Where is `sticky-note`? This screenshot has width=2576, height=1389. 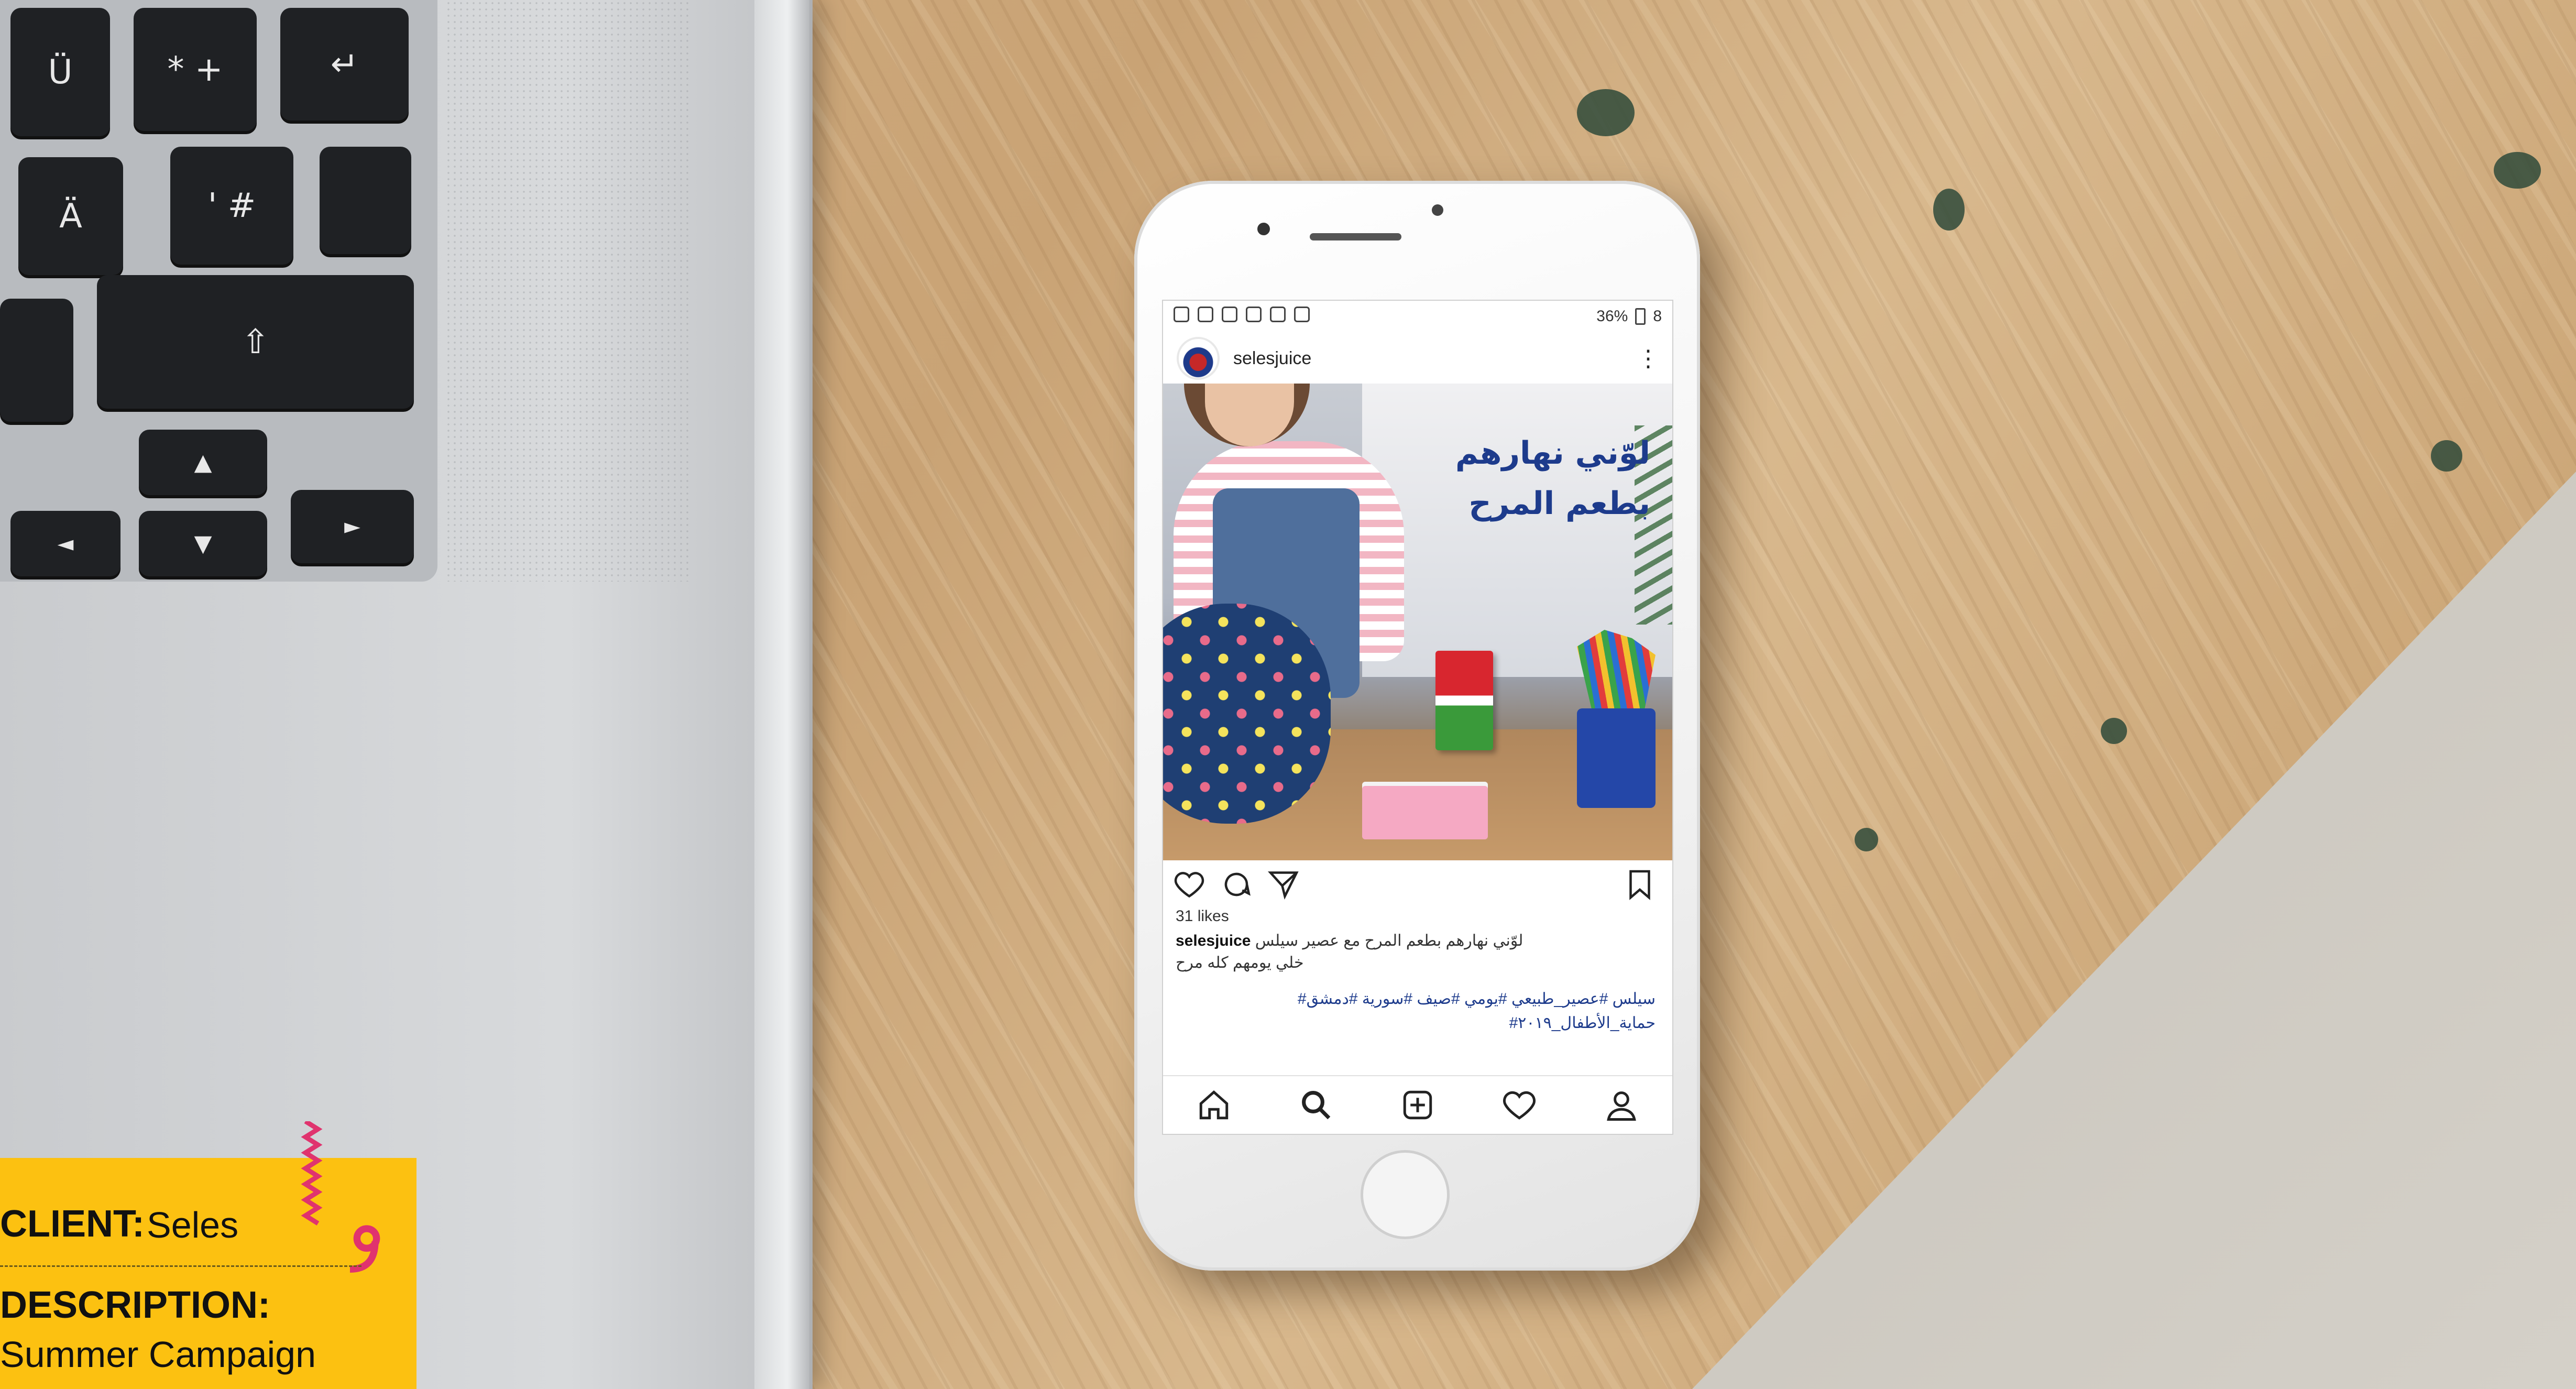
sticky-note is located at coordinates (1425, 810).